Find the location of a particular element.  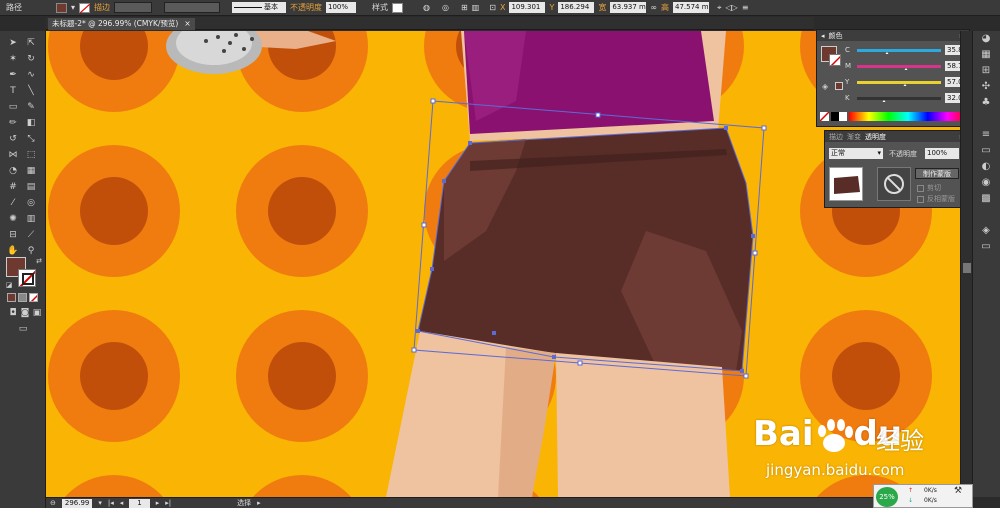

magic-wand-icon: ✶ is located at coordinates (13, 59).